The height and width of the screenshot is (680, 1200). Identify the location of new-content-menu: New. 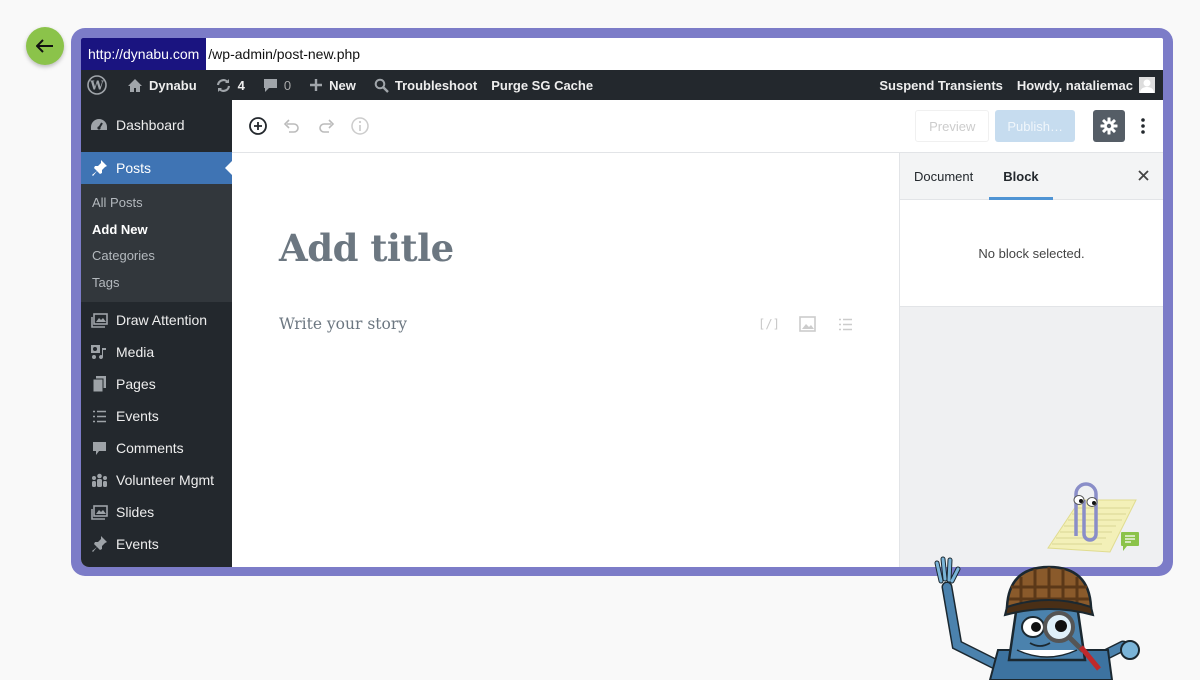
(332, 85).